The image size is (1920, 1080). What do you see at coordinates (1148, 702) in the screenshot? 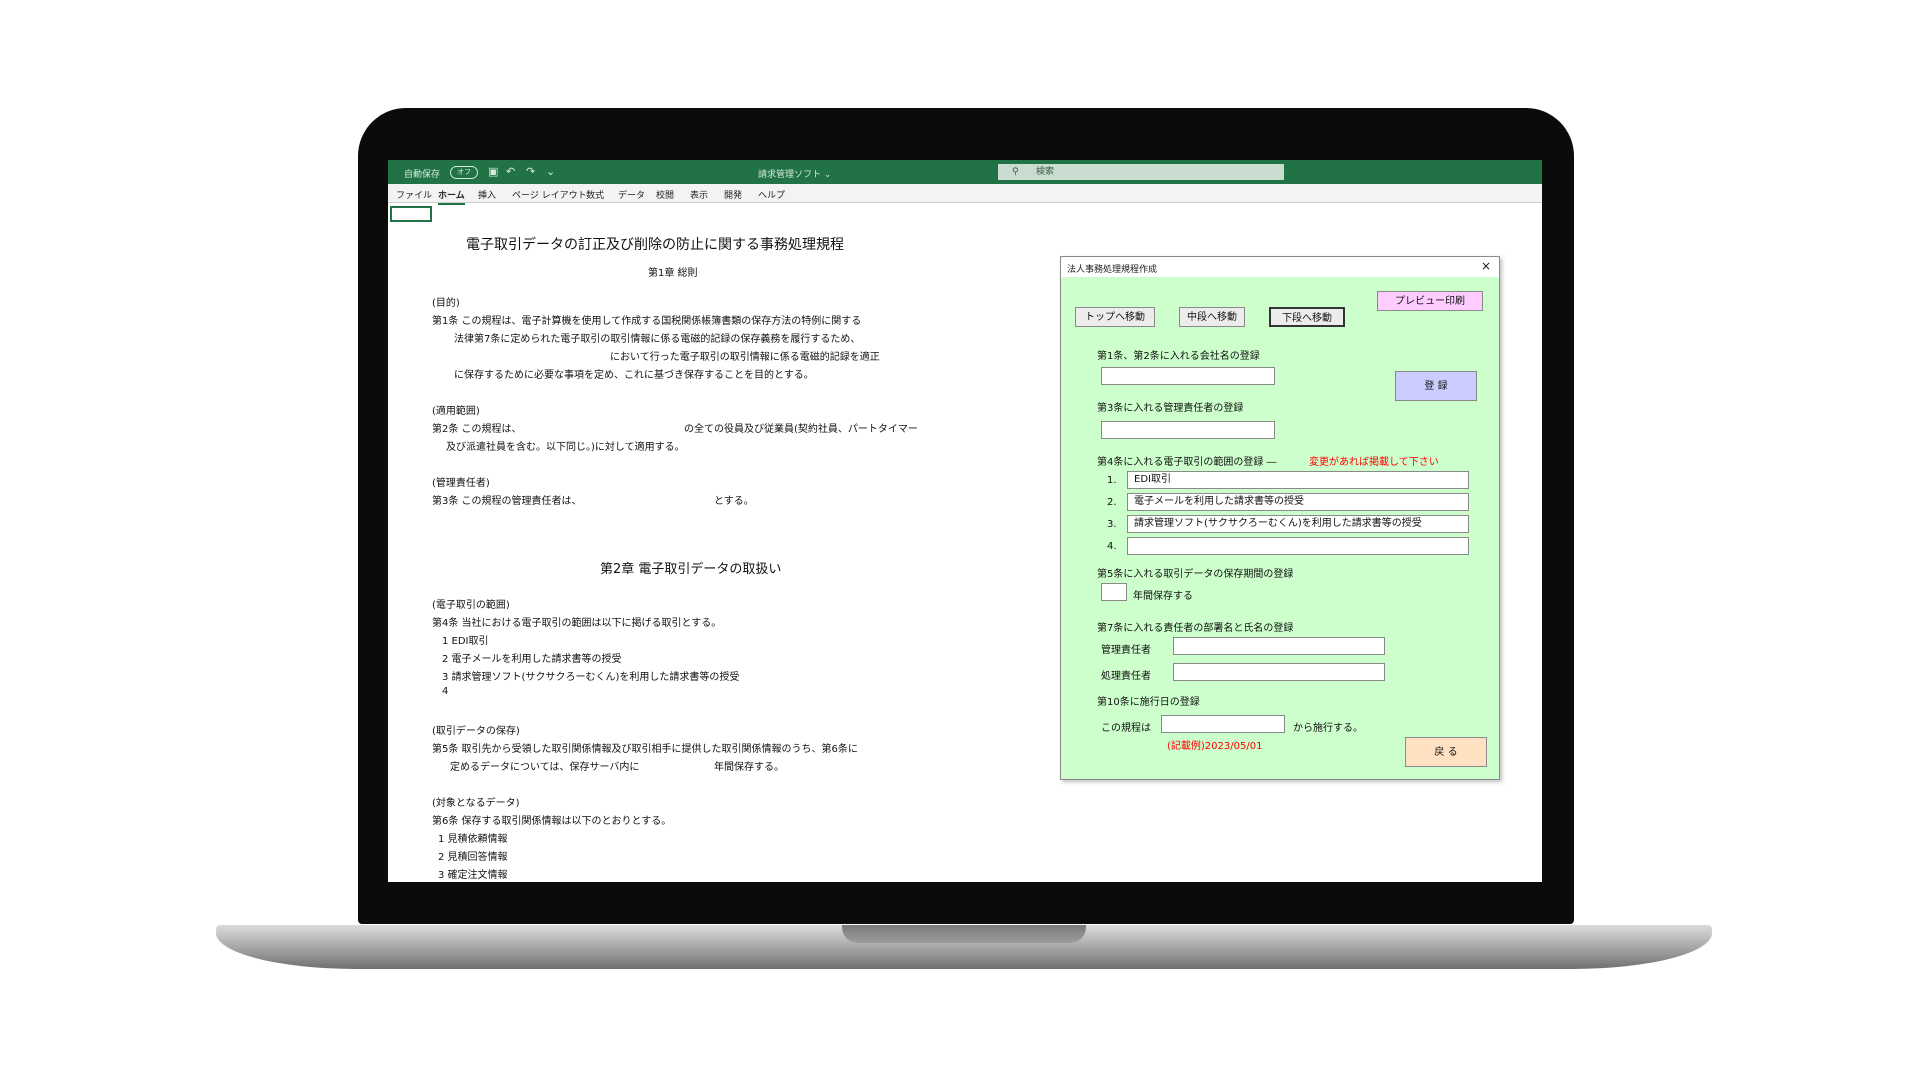
I see `effective-date-label: 第10条に施行日の登録` at bounding box center [1148, 702].